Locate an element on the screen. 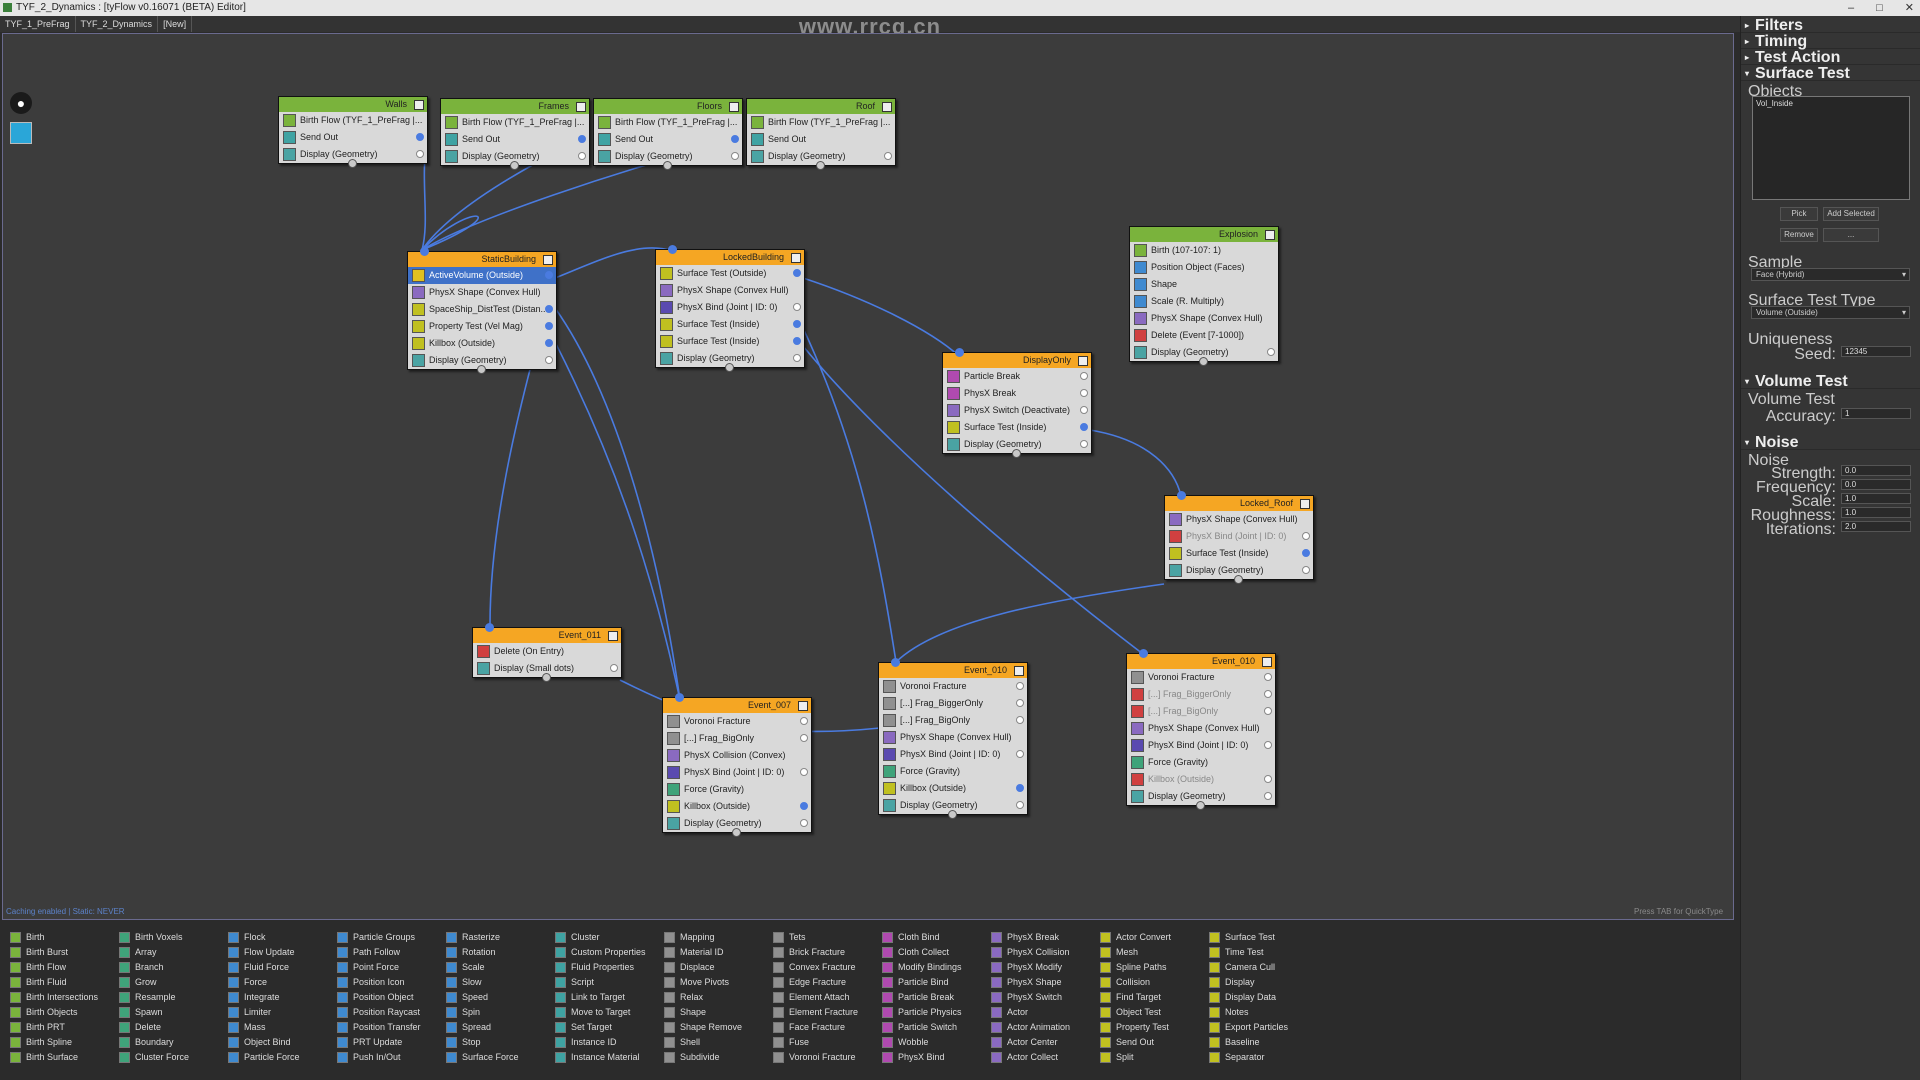 The width and height of the screenshot is (1920, 1080). palette-item: Custom Properties is located at coordinates (598, 952).